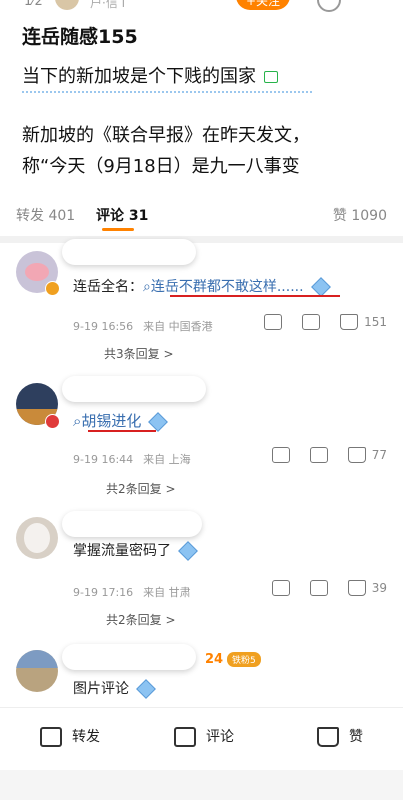 This screenshot has width=403, height=800. What do you see at coordinates (220, 737) in the screenshot?
I see `comment-label: 评论` at bounding box center [220, 737].